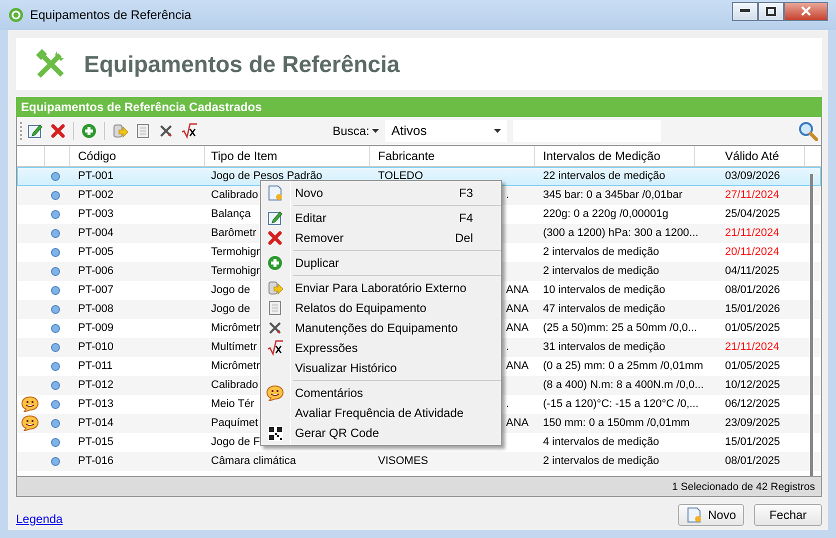 Image resolution: width=836 pixels, height=538 pixels. I want to click on document-icon, so click(275, 308).